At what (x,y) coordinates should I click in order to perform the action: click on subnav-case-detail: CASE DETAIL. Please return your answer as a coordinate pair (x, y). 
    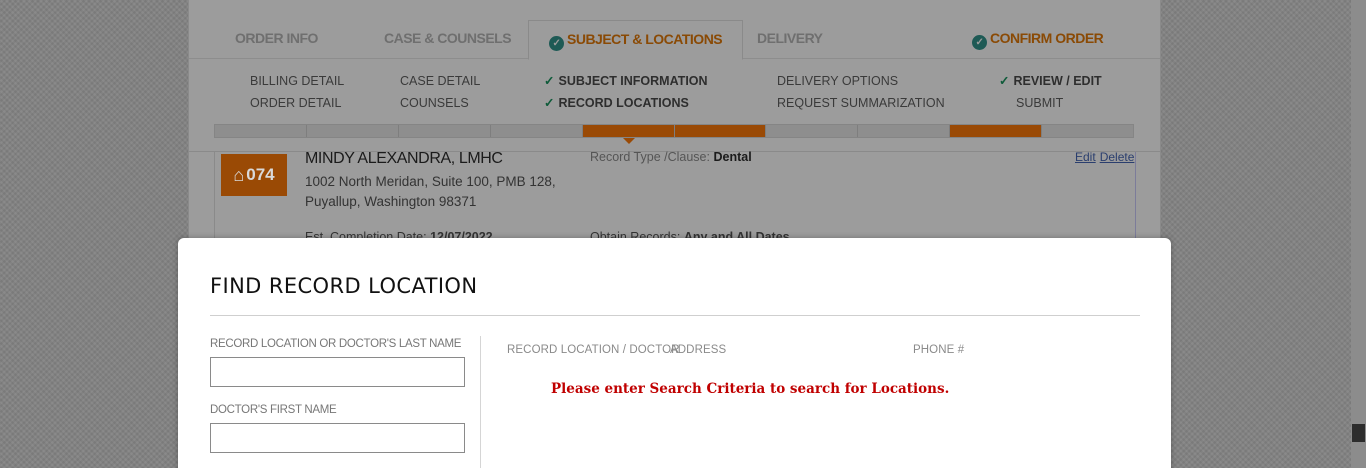
    Looking at the image, I should click on (440, 81).